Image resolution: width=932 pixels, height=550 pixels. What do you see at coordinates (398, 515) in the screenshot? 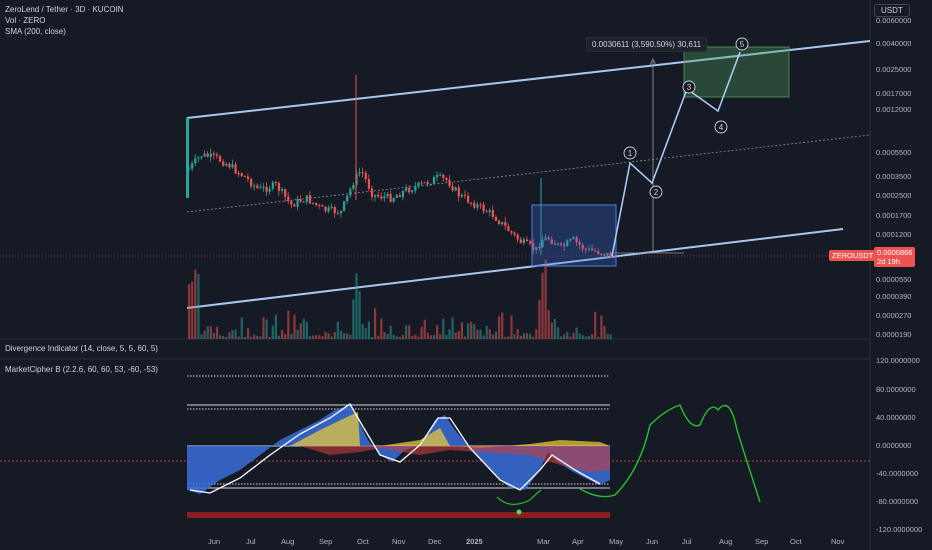
I see `rsi-bar` at bounding box center [398, 515].